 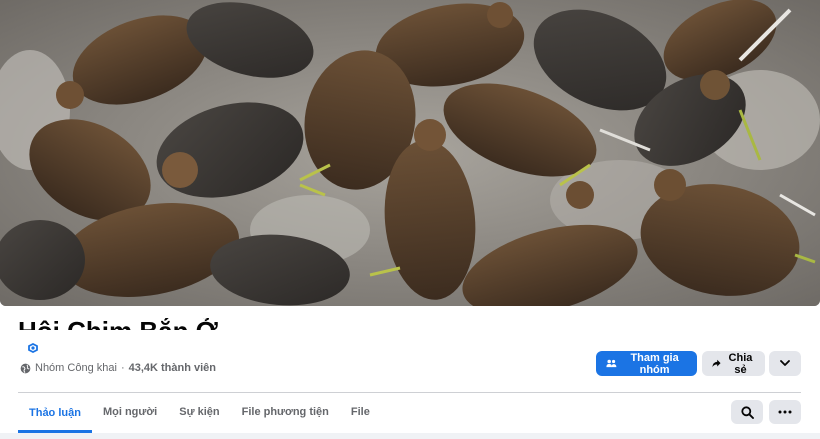 I want to click on group-meta: Nhóm Công khai · 43,4K thành viên, so click(x=118, y=368).